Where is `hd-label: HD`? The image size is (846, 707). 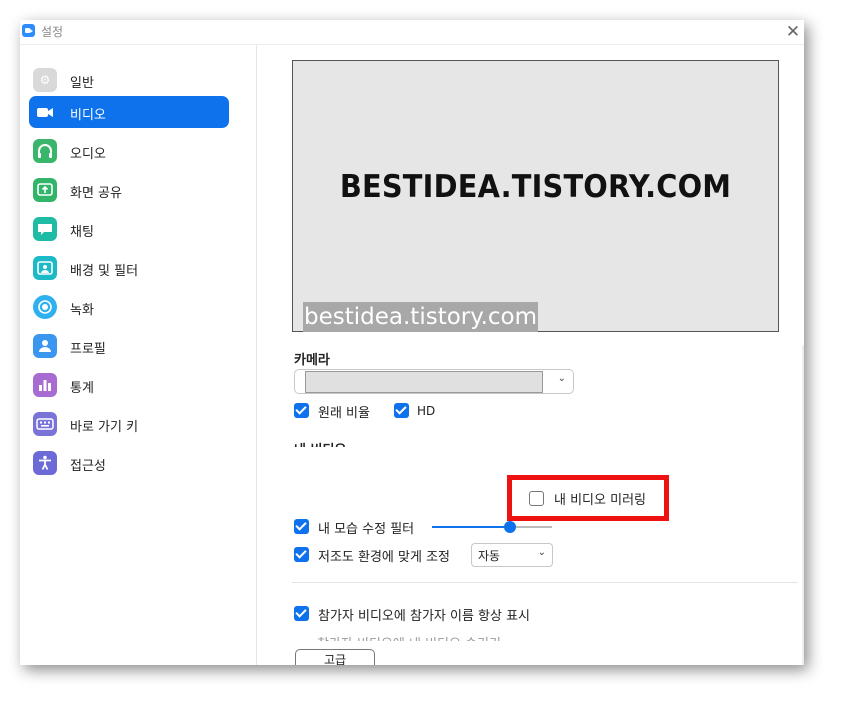 hd-label: HD is located at coordinates (426, 411).